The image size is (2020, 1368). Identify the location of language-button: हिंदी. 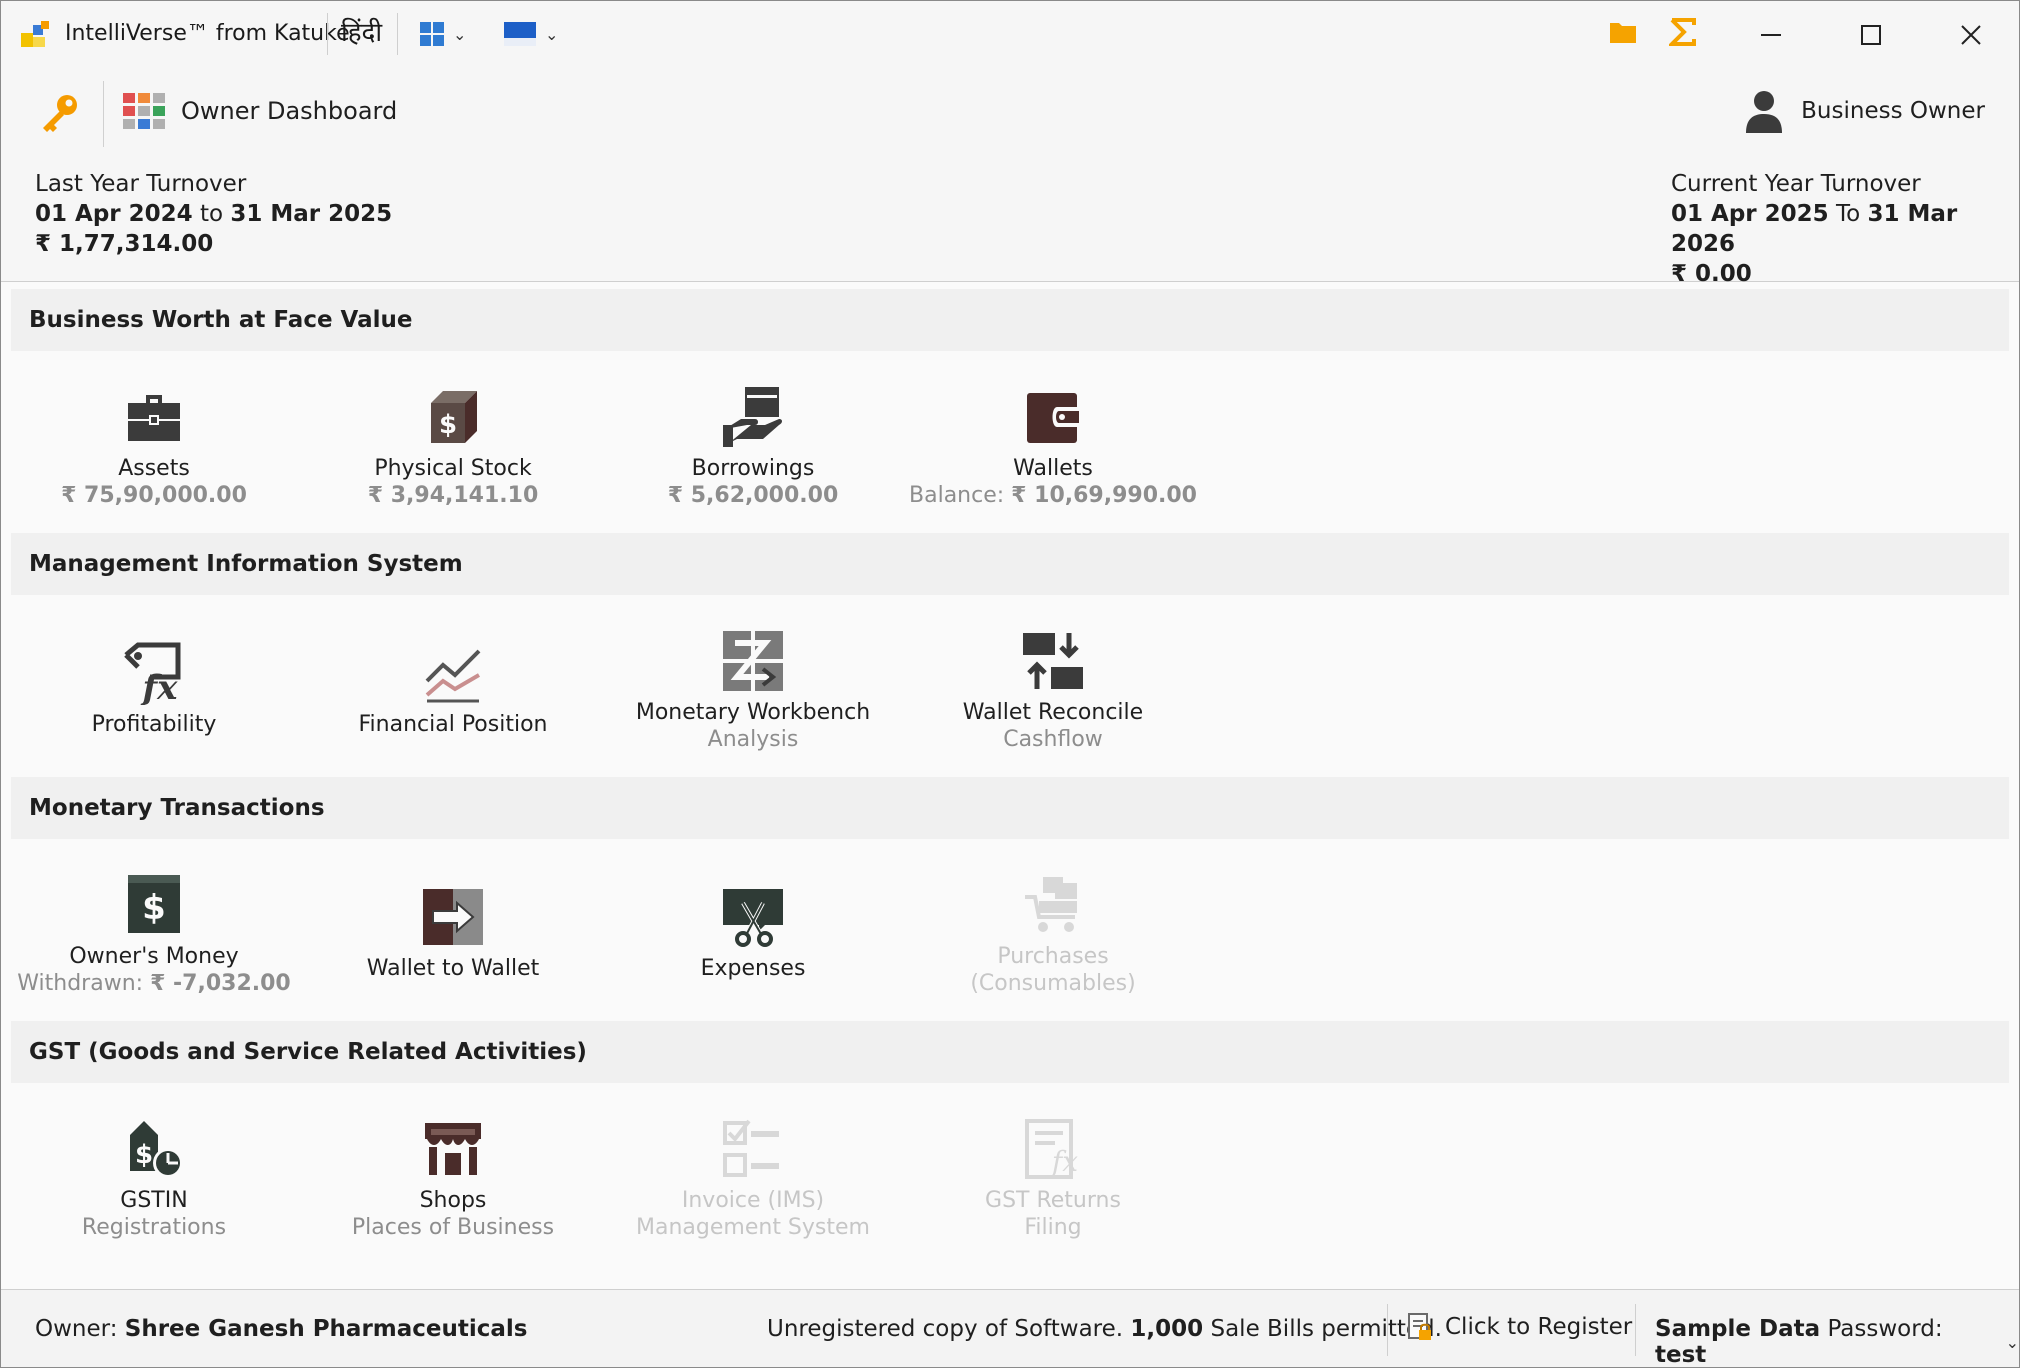
(361, 31).